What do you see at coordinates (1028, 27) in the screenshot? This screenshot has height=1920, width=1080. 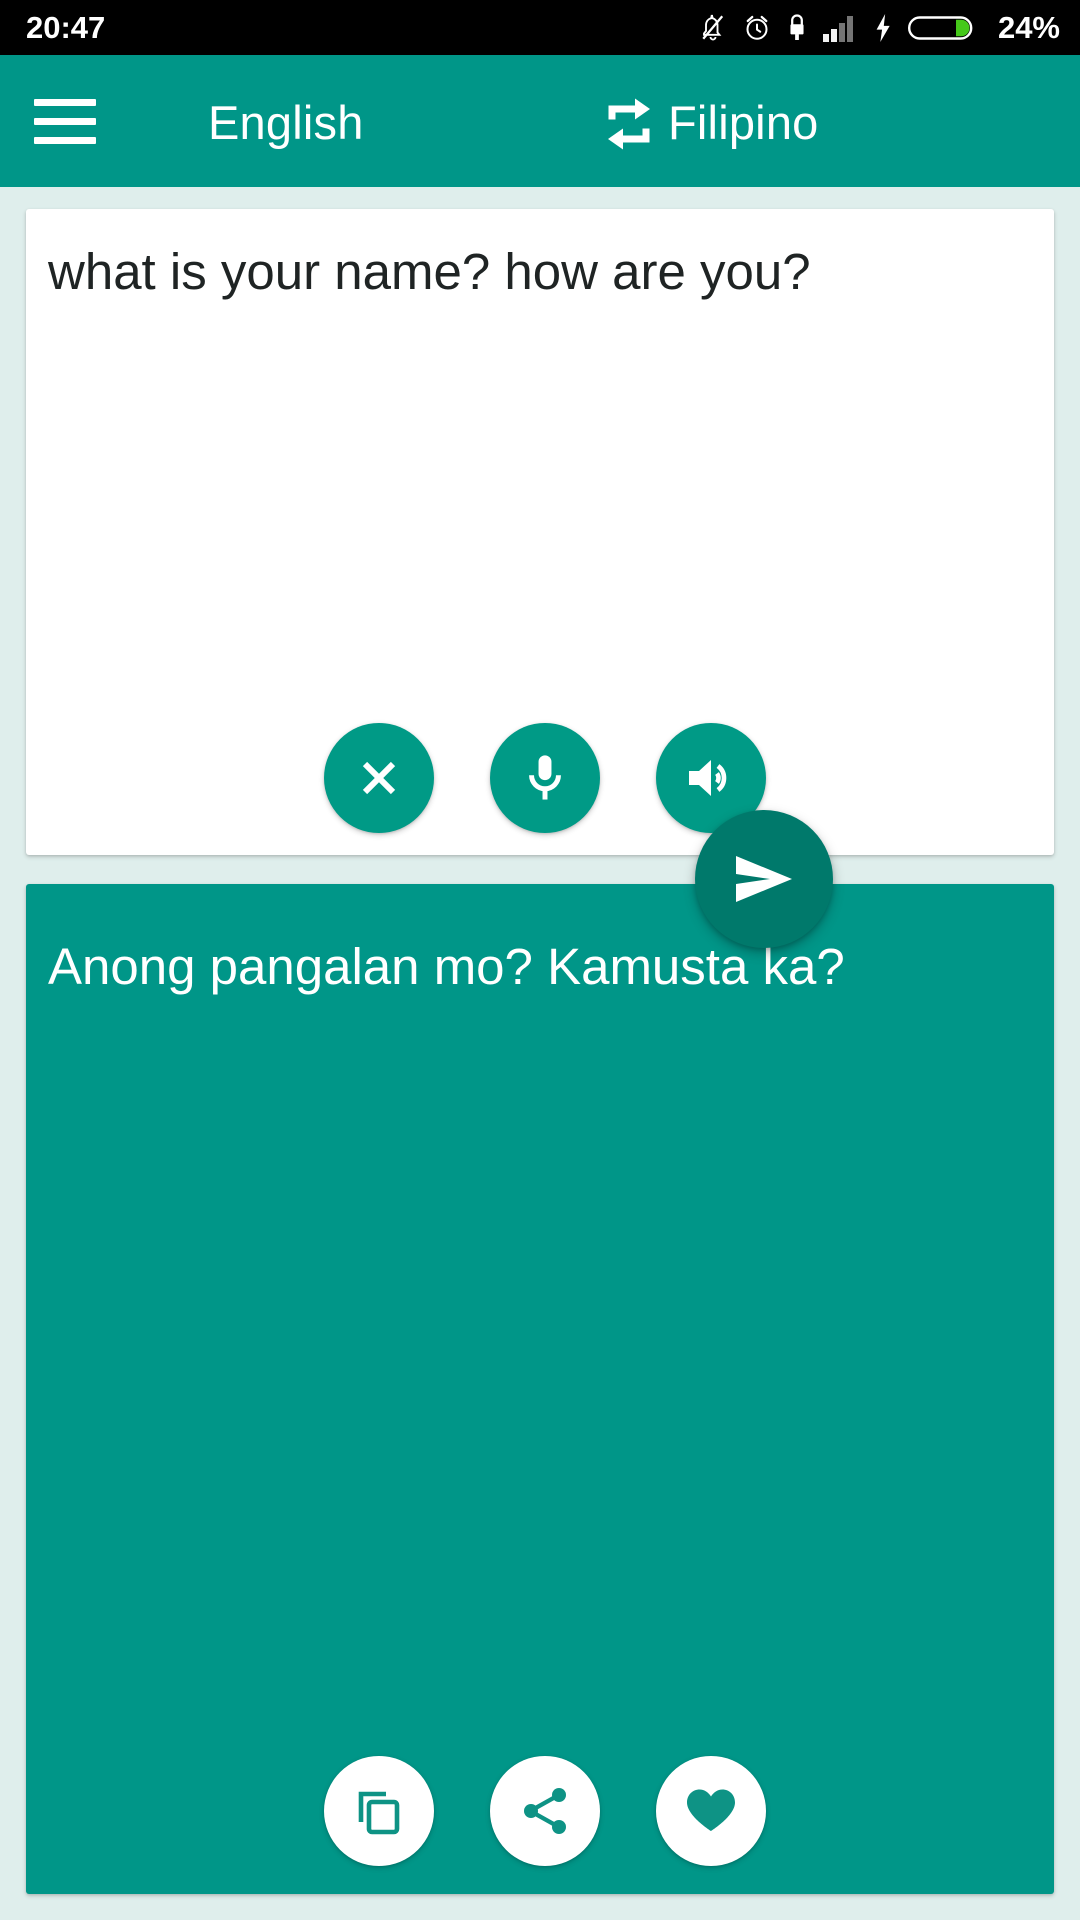 I see `battery-percentage: 24%` at bounding box center [1028, 27].